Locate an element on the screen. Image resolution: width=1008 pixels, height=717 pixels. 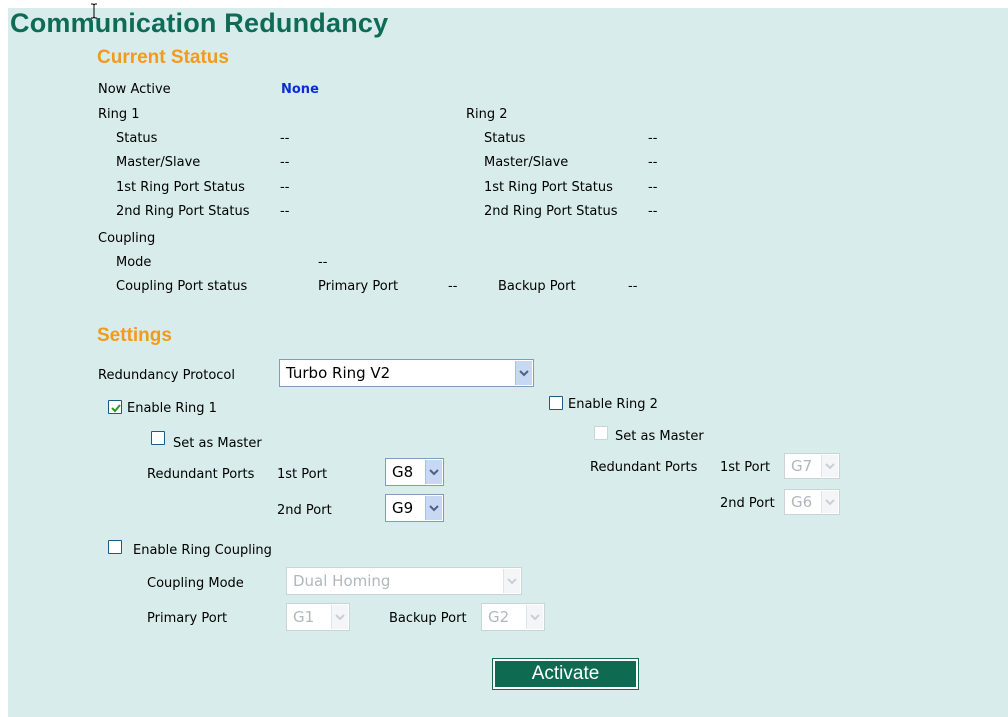
enable-ring-coupling-label: Enable Ring Coupling is located at coordinates (202, 550).